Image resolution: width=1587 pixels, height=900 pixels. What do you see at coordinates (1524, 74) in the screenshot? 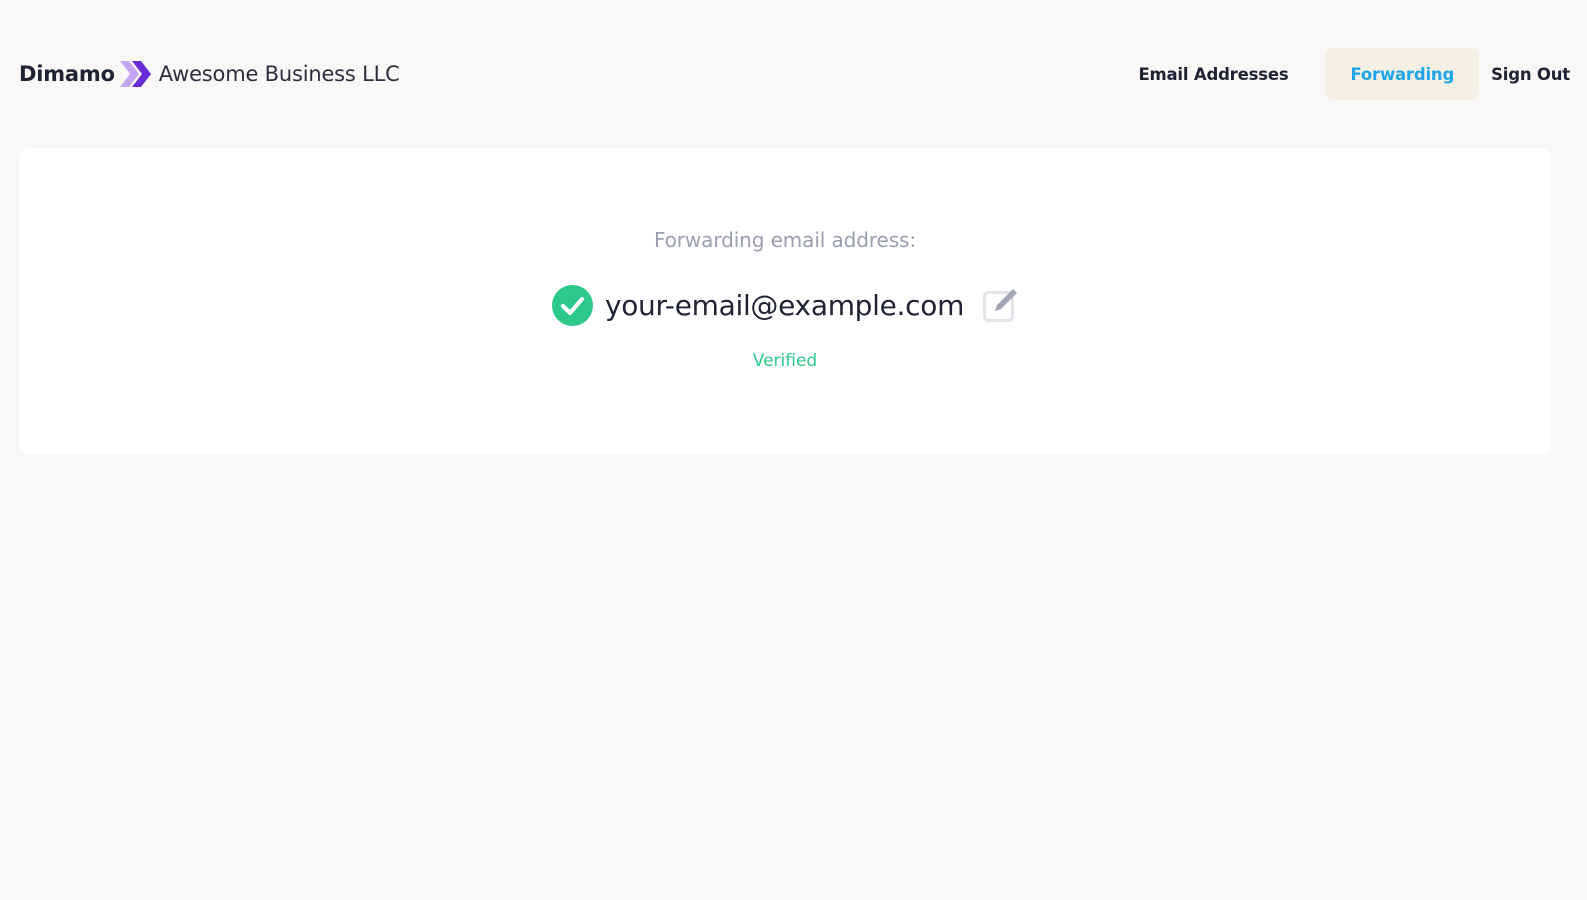
I see `nav-sign-out: Sign Out` at bounding box center [1524, 74].